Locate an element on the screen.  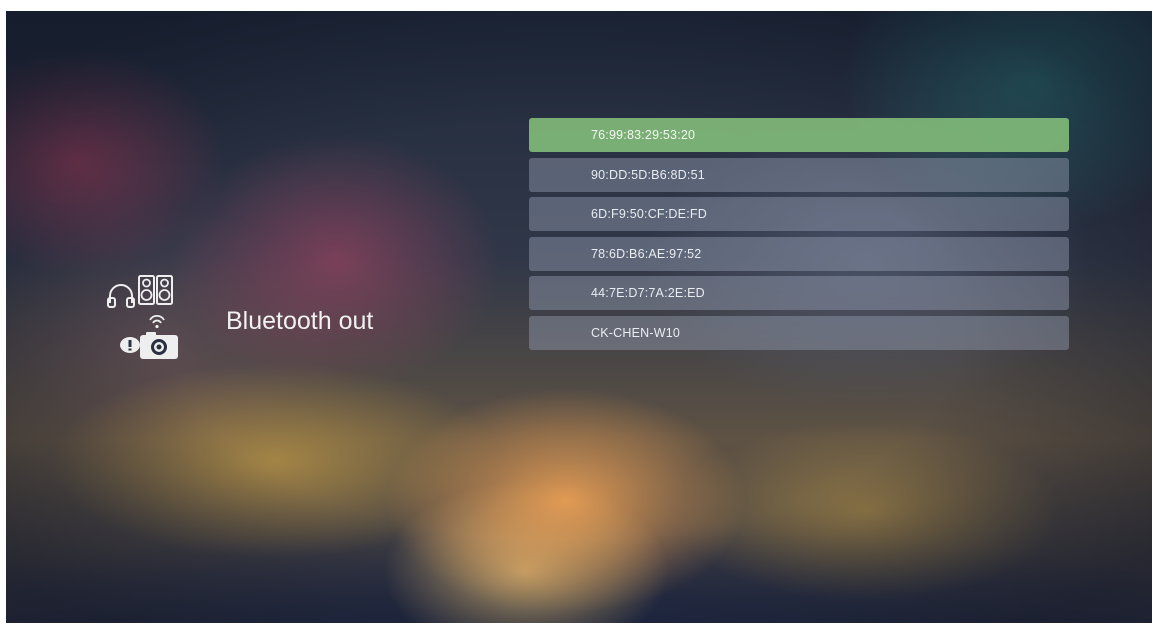
bluetooth-out-header: Bluetooth out is located at coordinates (266, 323).